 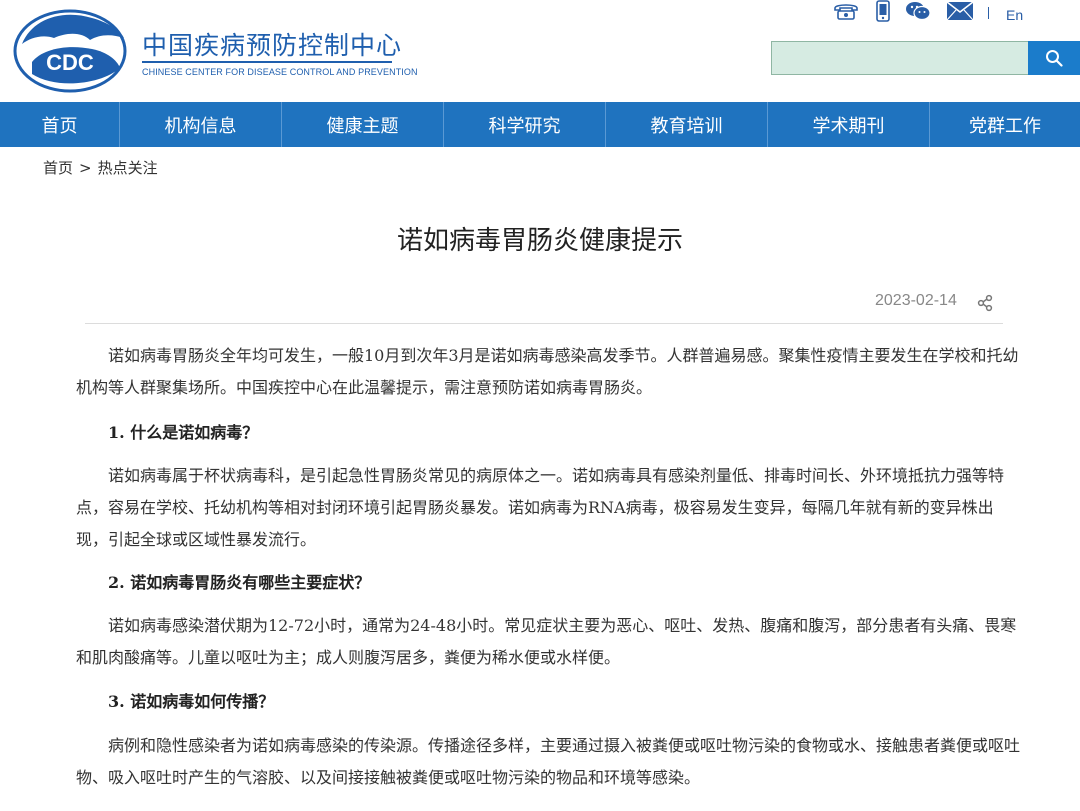 What do you see at coordinates (201, 124) in the screenshot?
I see `nav-item-institution: 机构信息` at bounding box center [201, 124].